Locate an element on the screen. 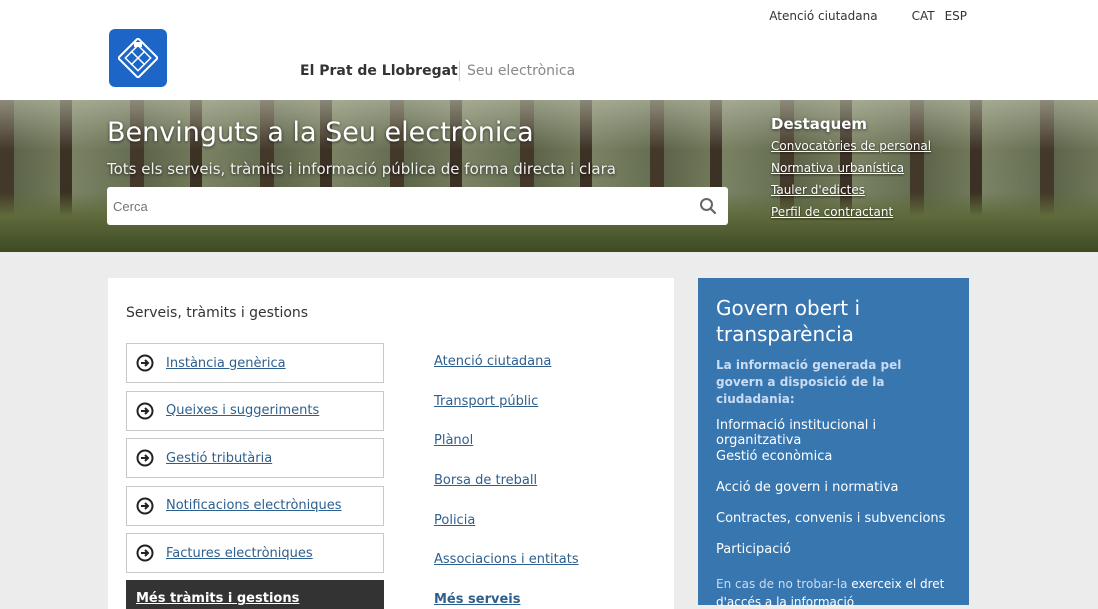 Image resolution: width=1098 pixels, height=609 pixels. service-item-queixes: Queixes i suggeriments is located at coordinates (255, 410).